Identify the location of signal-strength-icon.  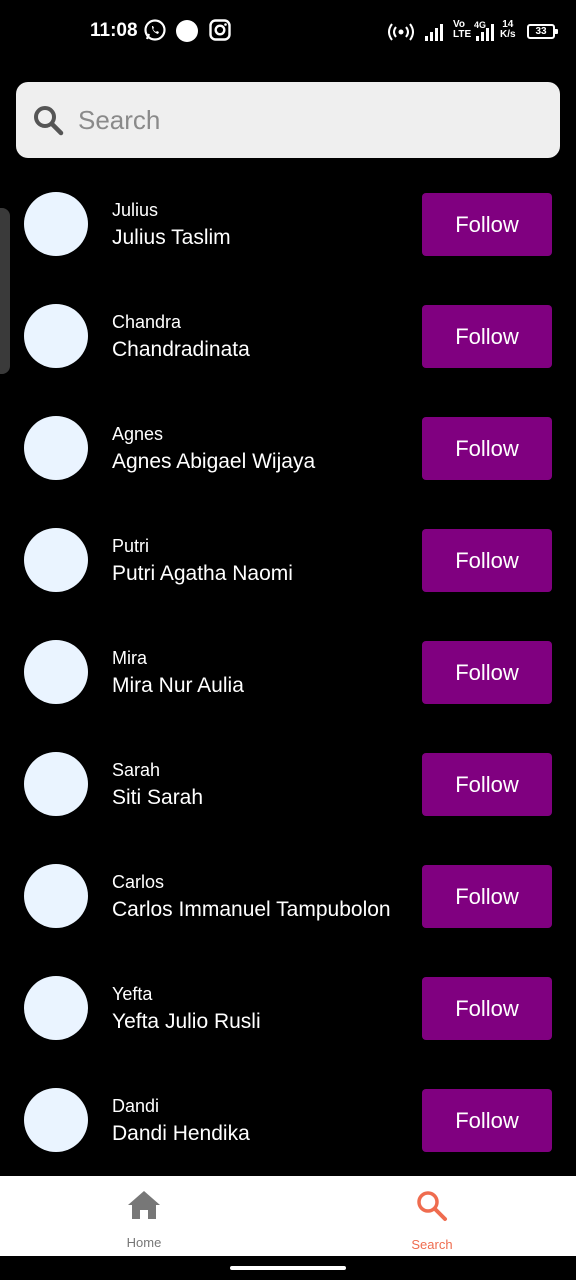
(435, 34).